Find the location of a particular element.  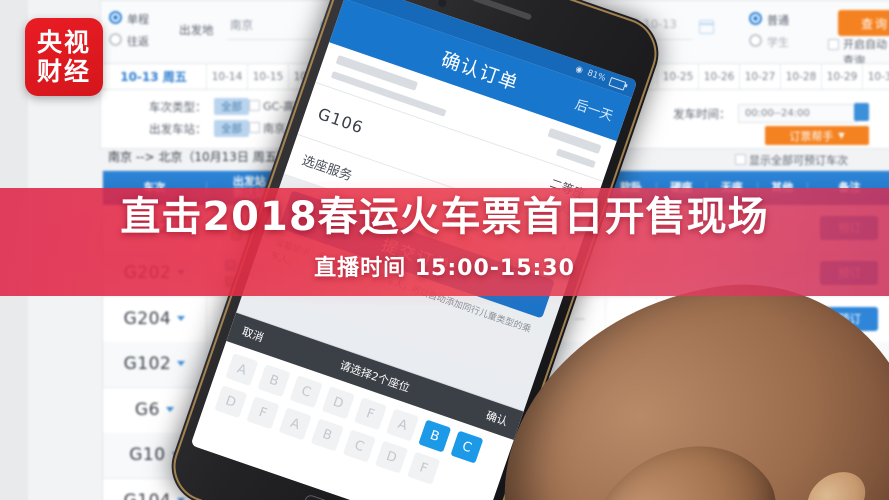

station-nanjing-checkbox is located at coordinates (254, 127).